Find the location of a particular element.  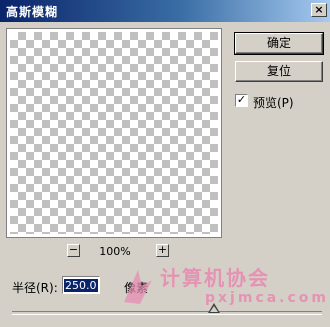

zoom-level: 100% is located at coordinates (115, 251).